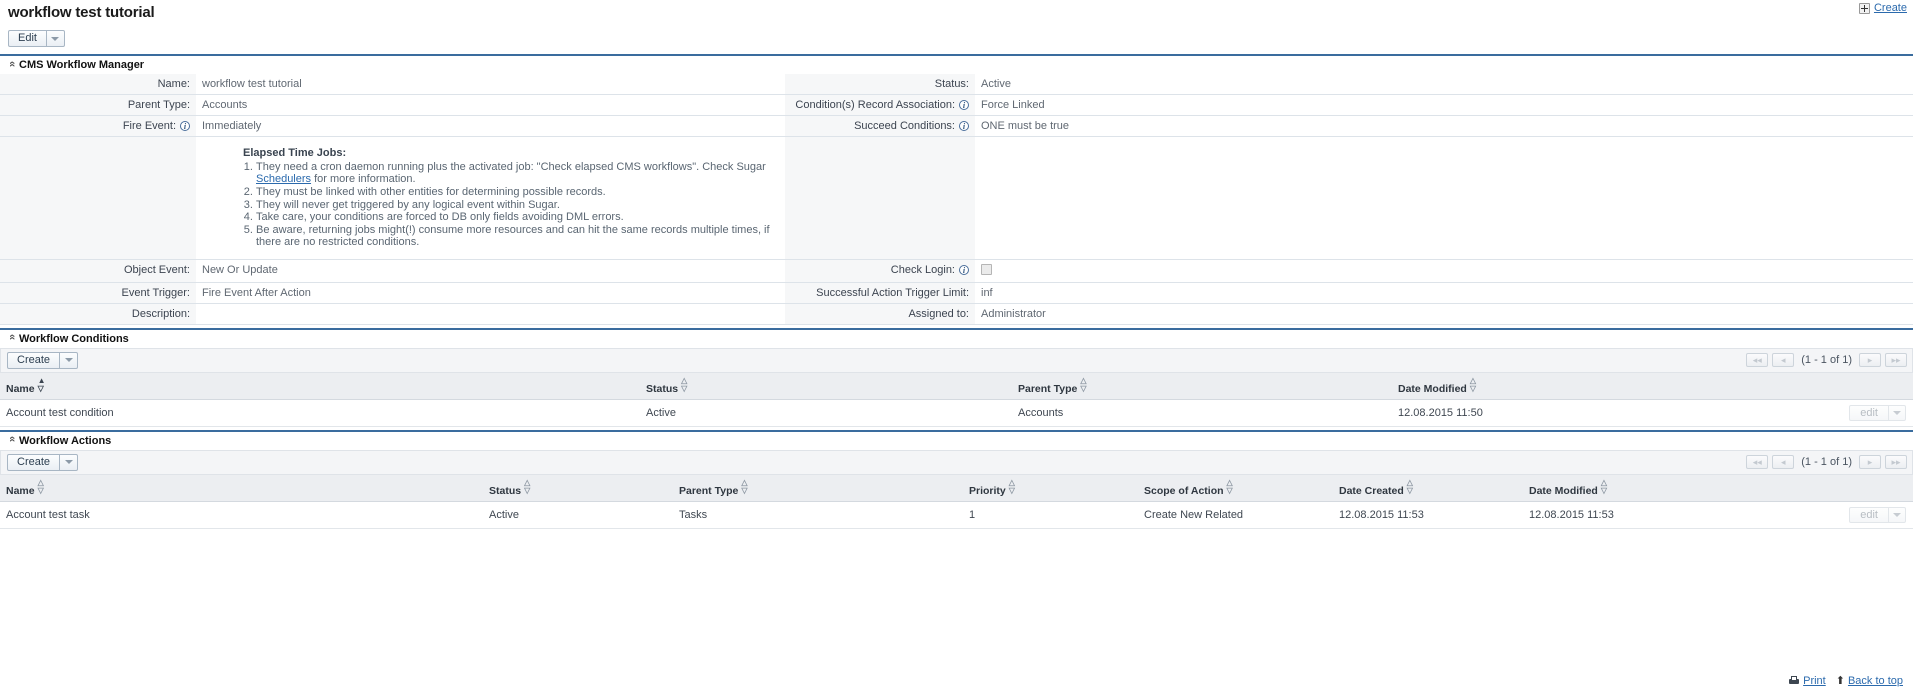 Image resolution: width=1913 pixels, height=695 pixels. Describe the element at coordinates (1635, 515) in the screenshot. I see `cell-date-modified: 12.08.2015 11:53` at that location.